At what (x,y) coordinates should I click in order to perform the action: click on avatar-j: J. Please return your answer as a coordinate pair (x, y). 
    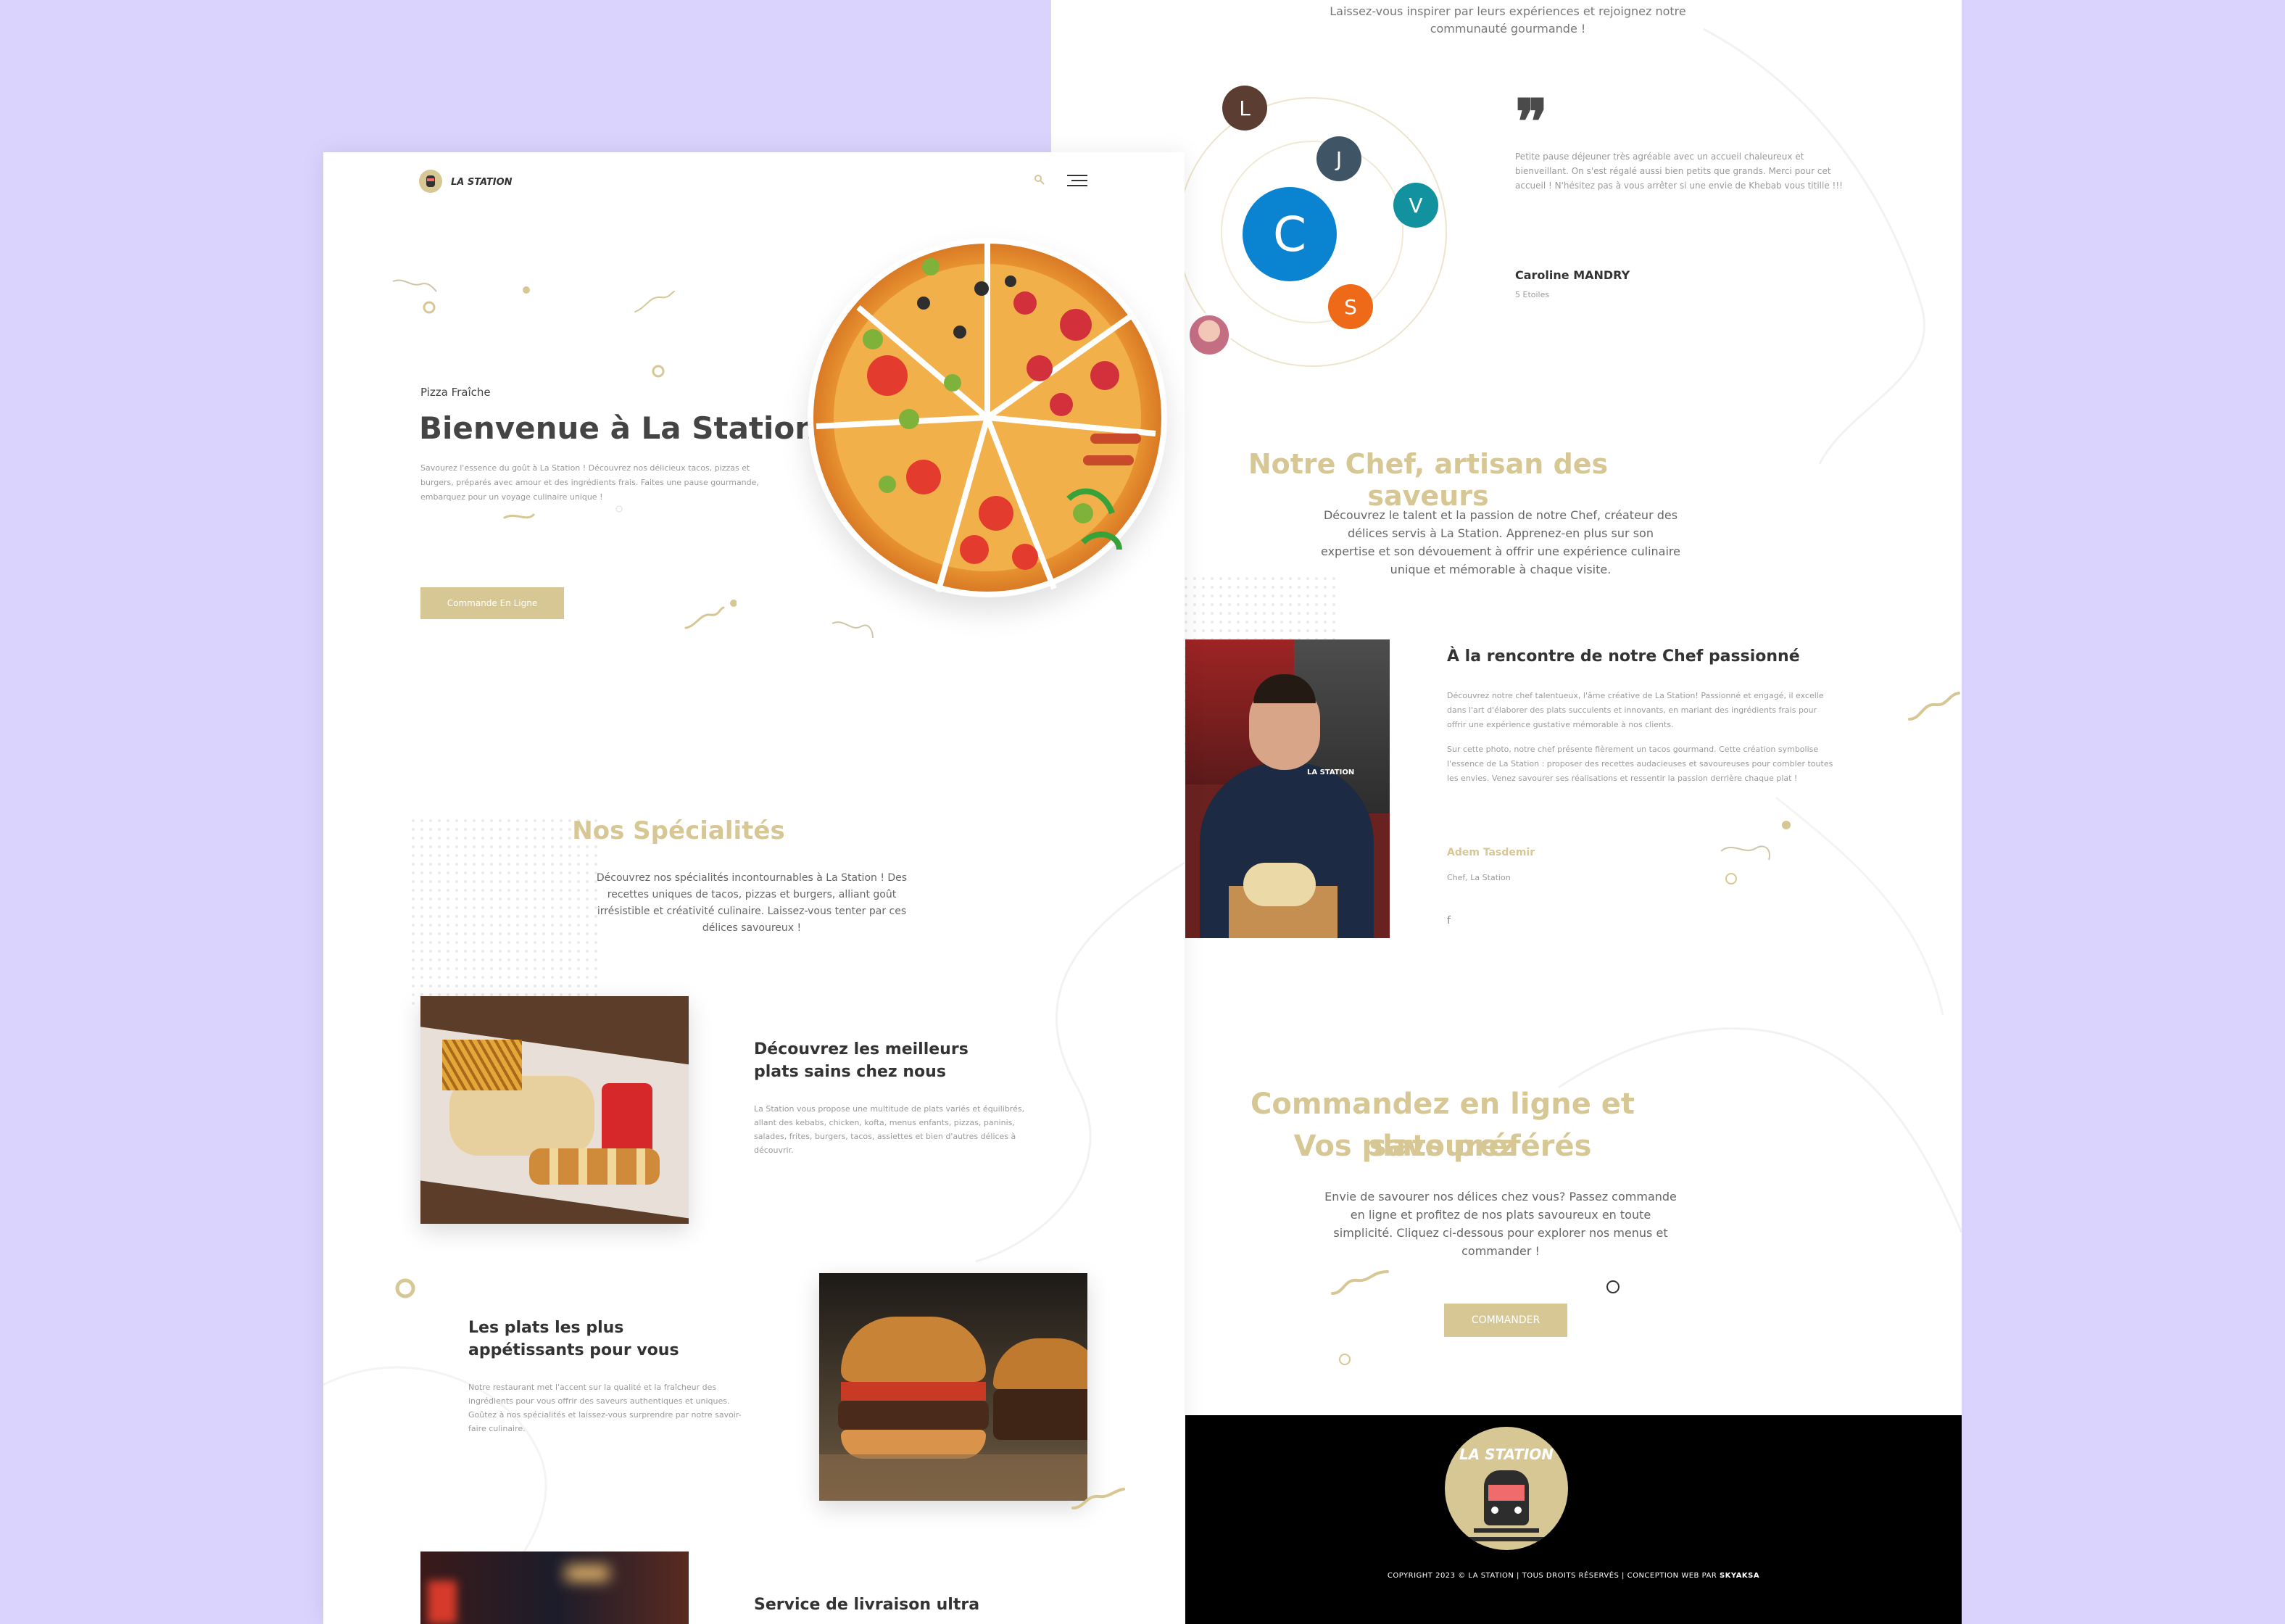
    Looking at the image, I should click on (1338, 159).